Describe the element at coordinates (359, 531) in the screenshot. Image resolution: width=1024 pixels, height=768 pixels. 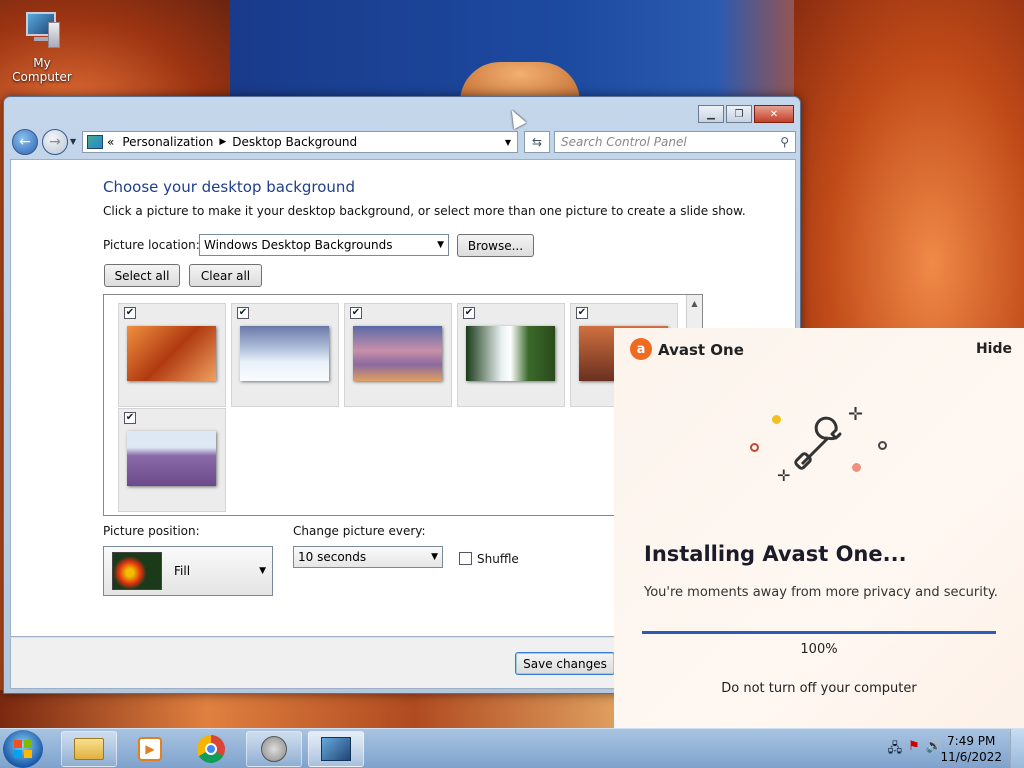
I see `change-every-label: Change picture every:` at that location.